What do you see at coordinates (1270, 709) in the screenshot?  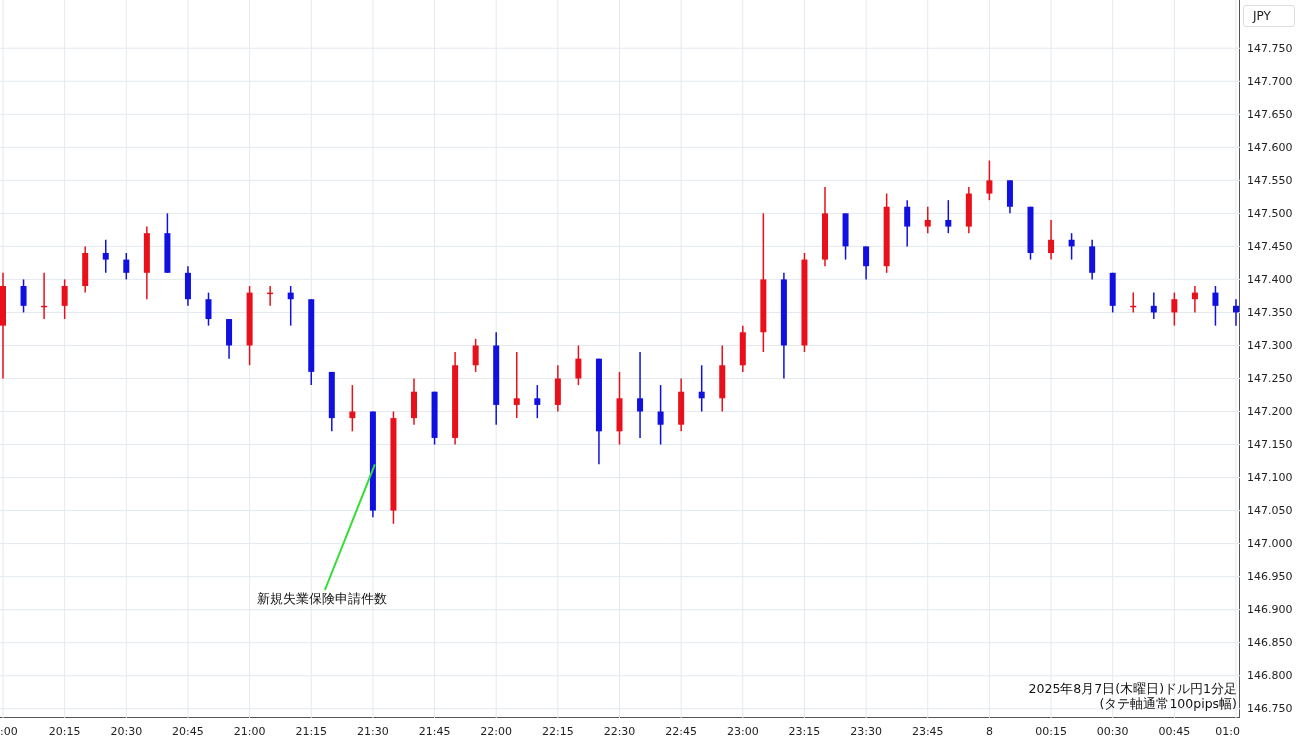 I see `y-axis-label: 146.750` at bounding box center [1270, 709].